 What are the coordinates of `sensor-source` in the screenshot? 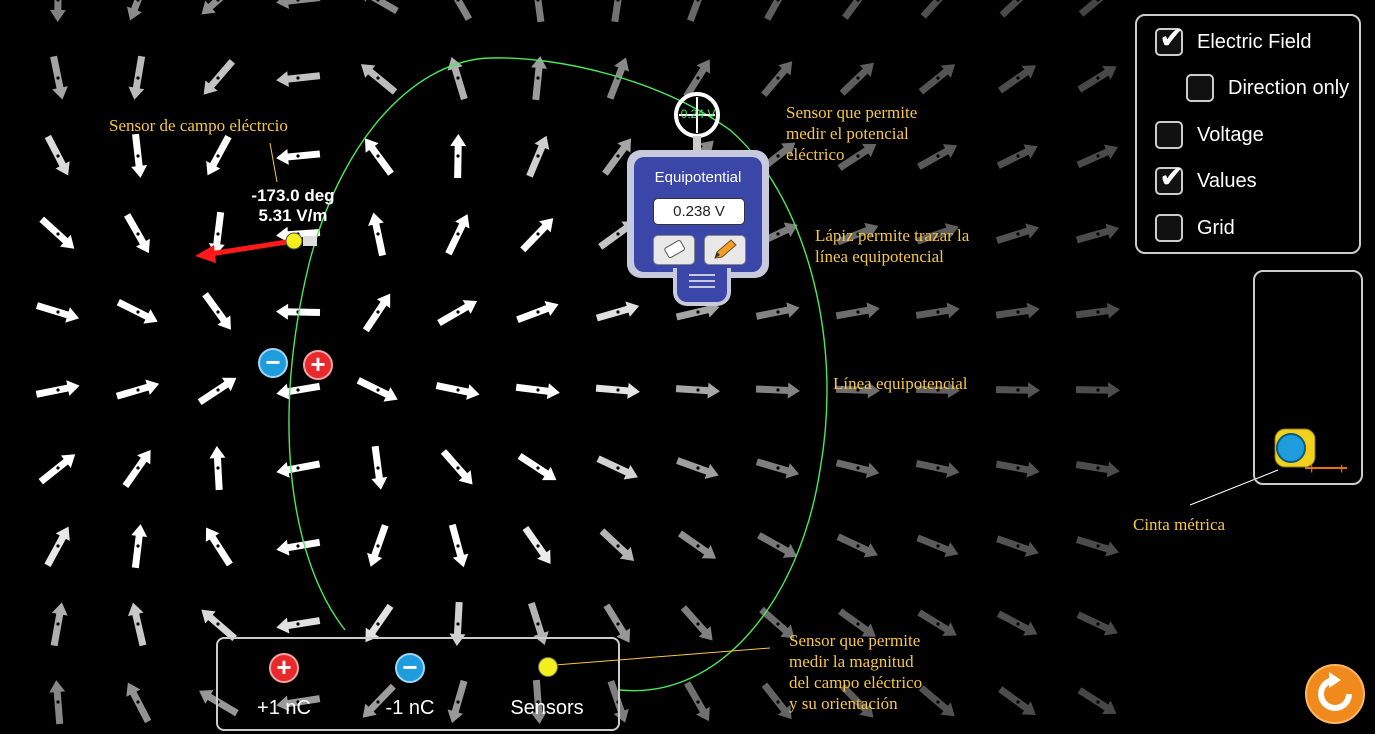 It's located at (548, 667).